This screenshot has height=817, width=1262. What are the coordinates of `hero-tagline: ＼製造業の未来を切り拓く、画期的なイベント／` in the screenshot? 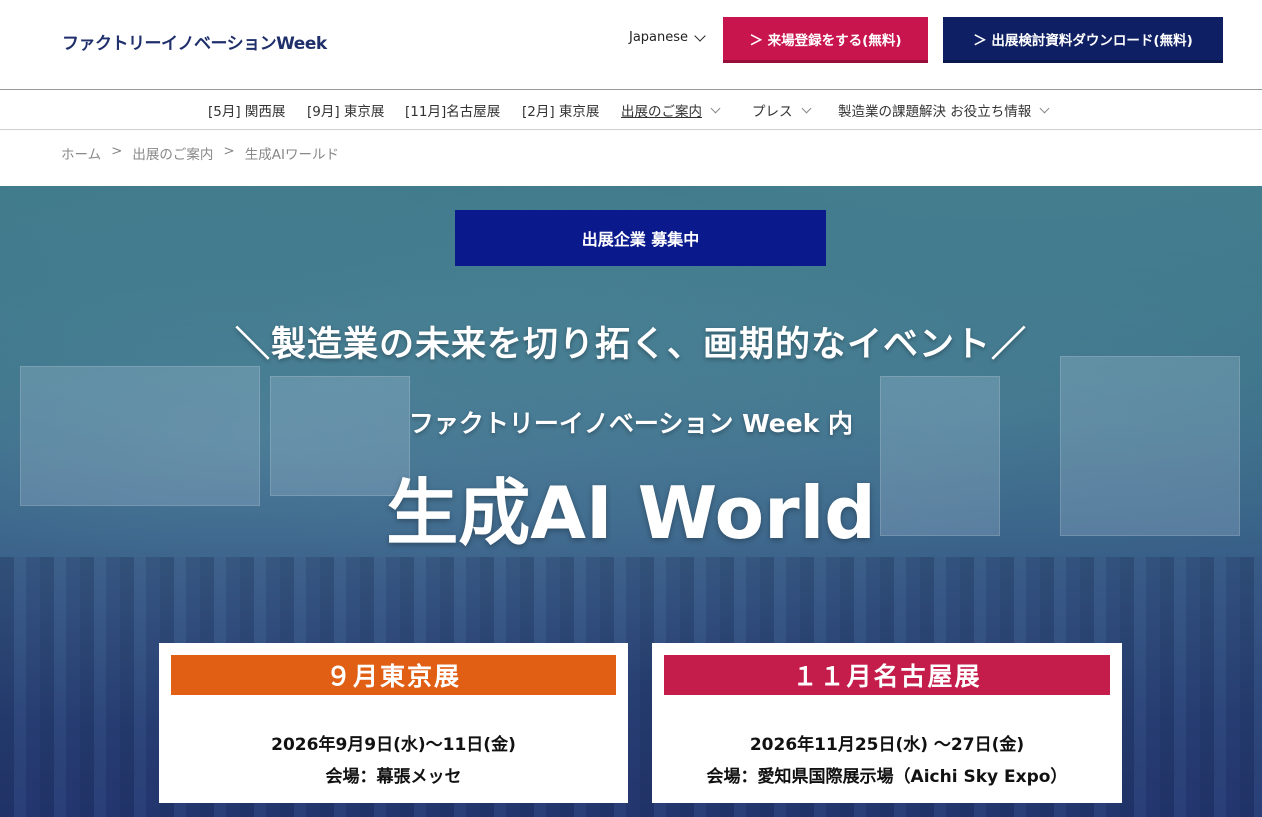 It's located at (630, 345).